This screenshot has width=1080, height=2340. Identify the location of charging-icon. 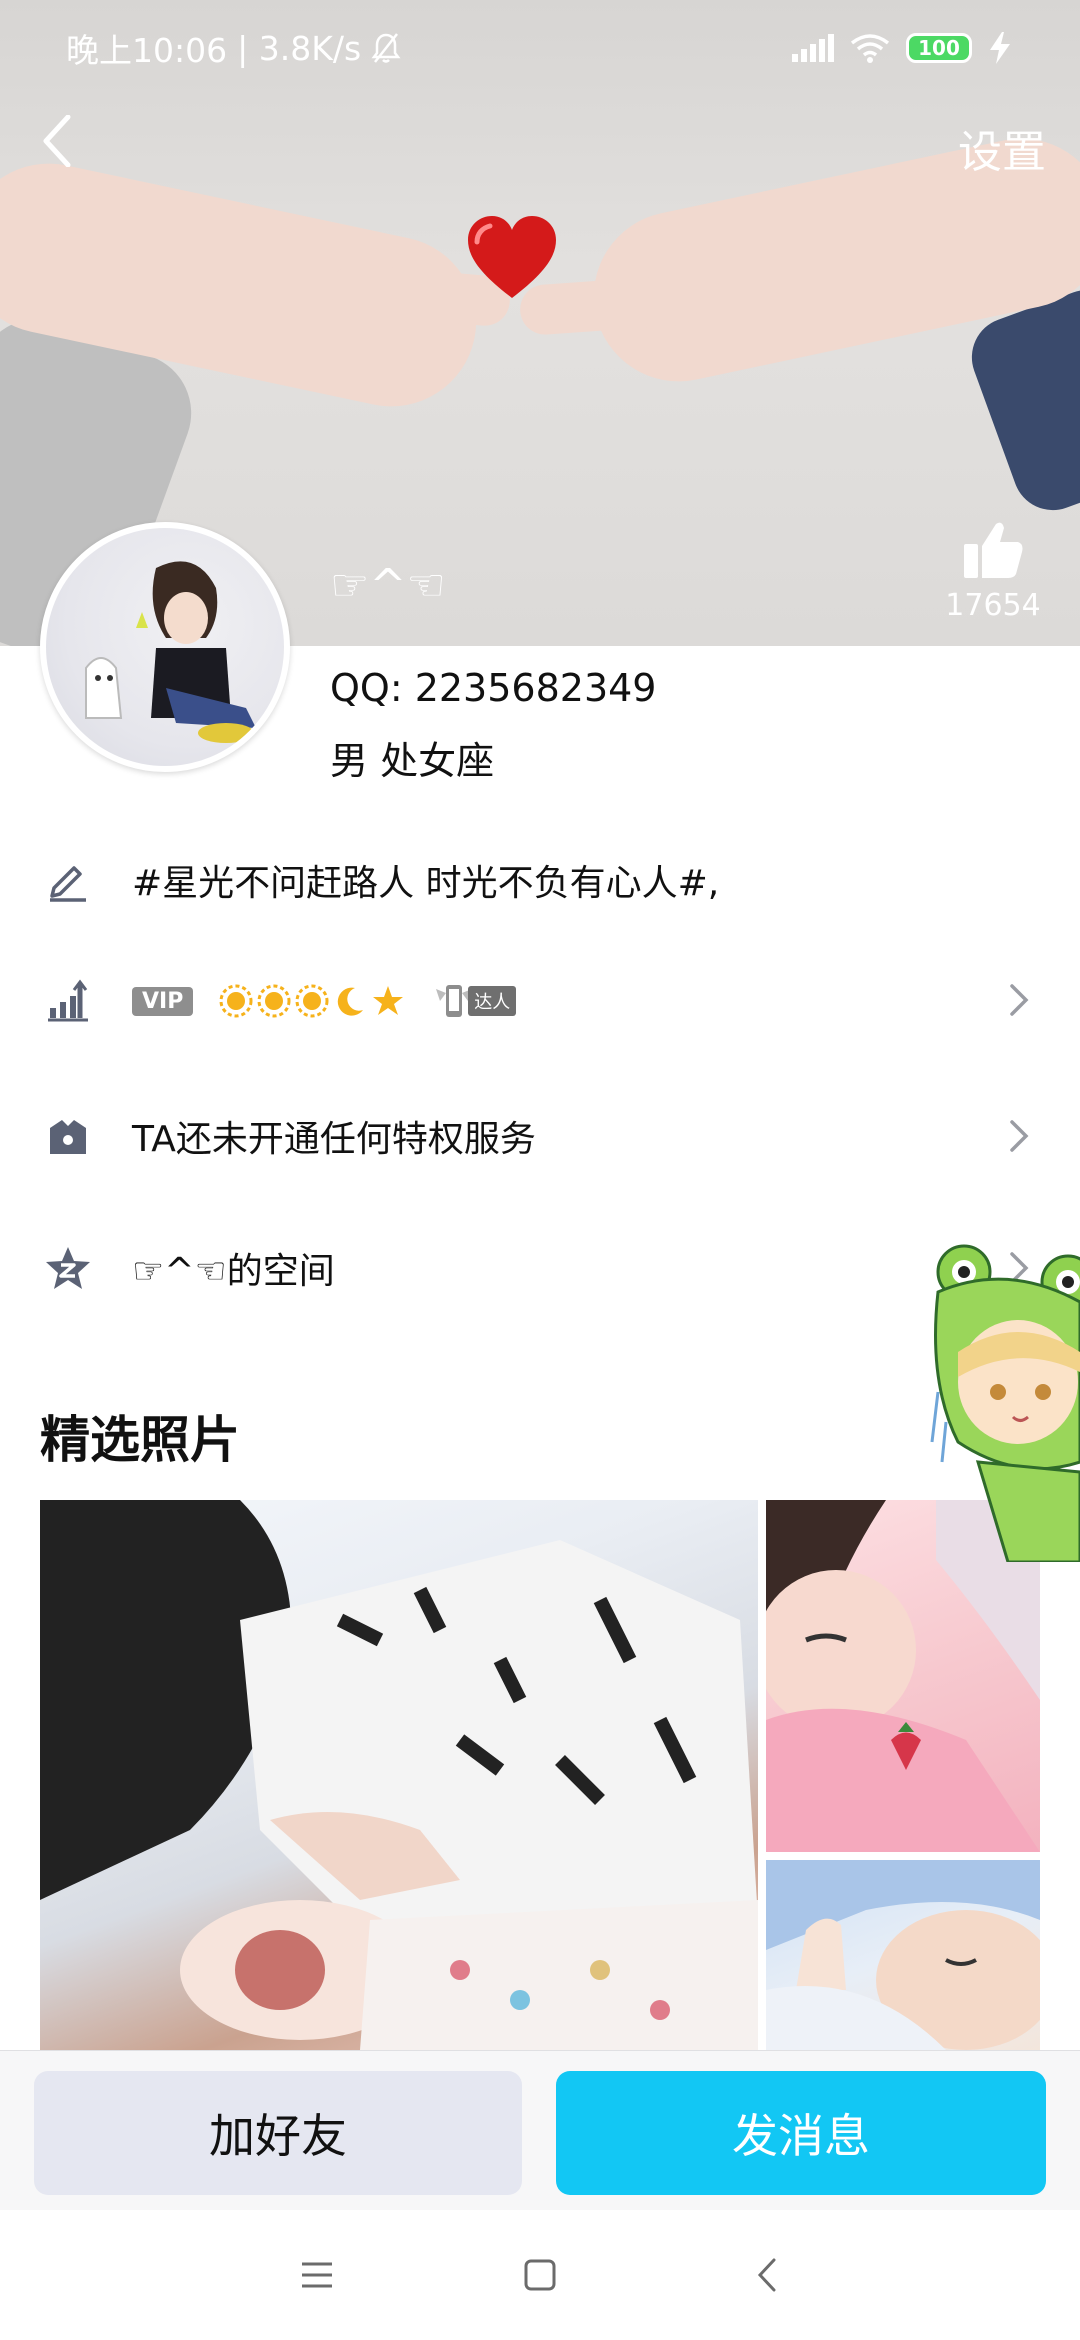
(1000, 48).